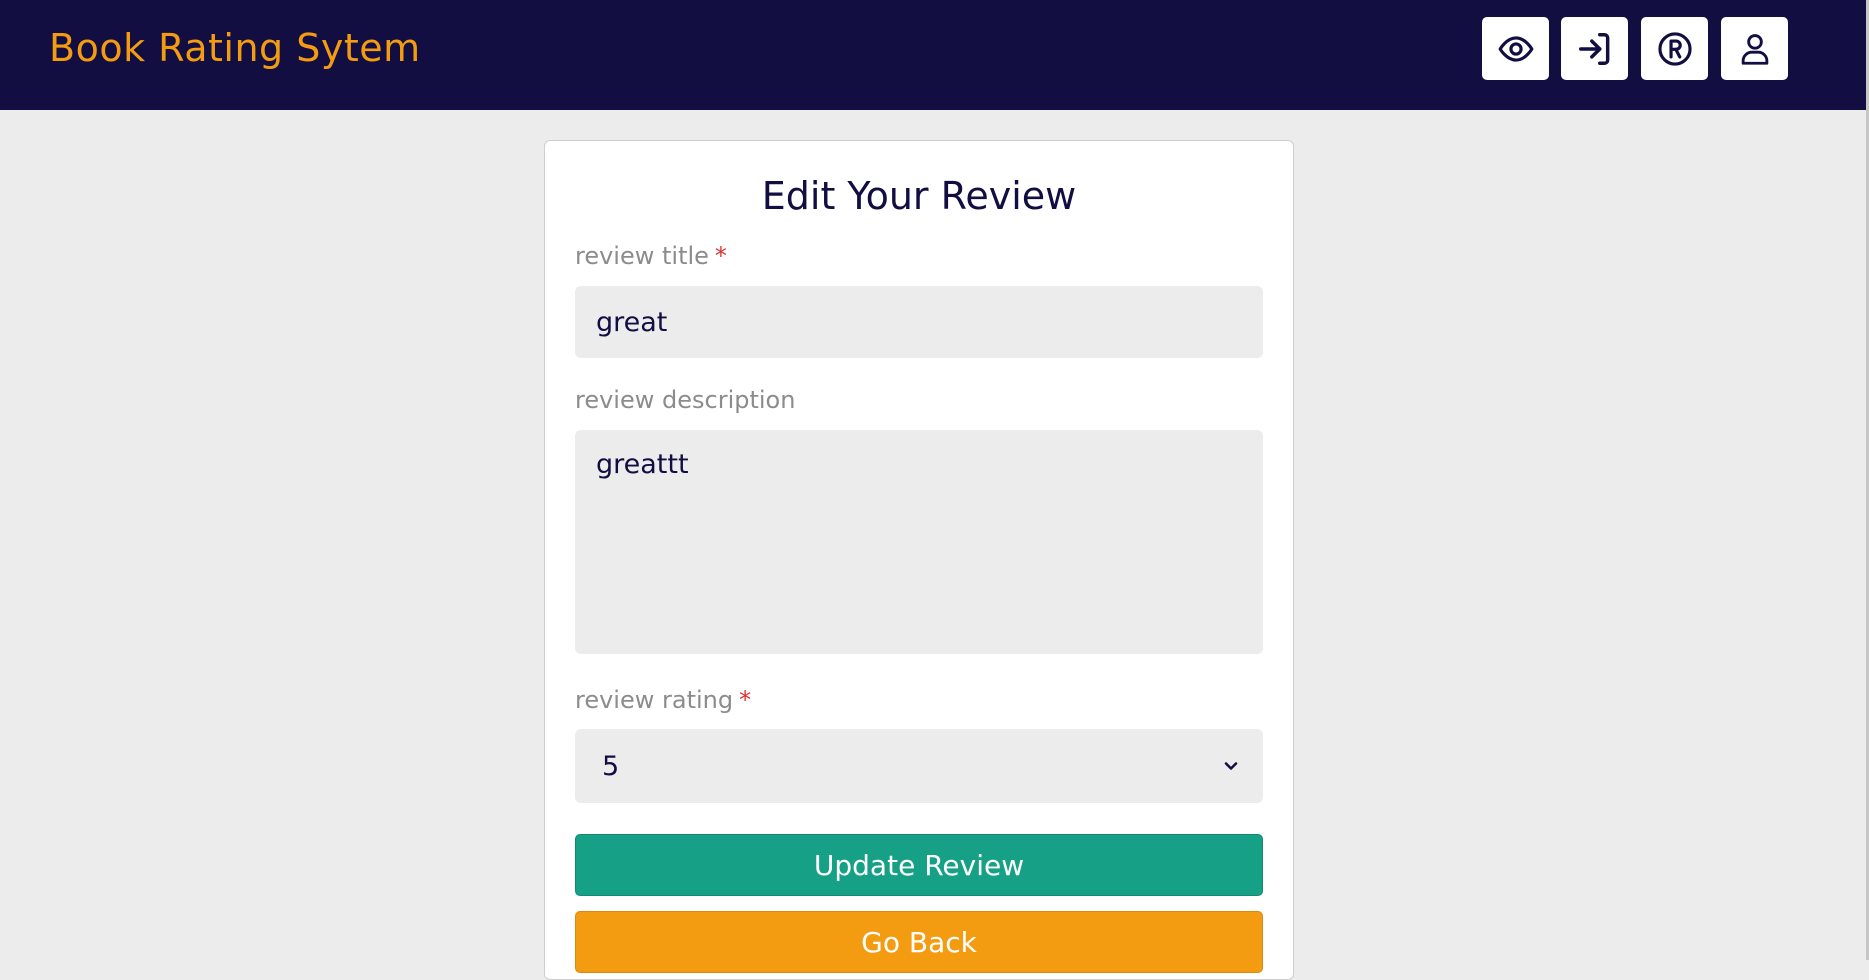  I want to click on eye-icon, so click(1515, 48).